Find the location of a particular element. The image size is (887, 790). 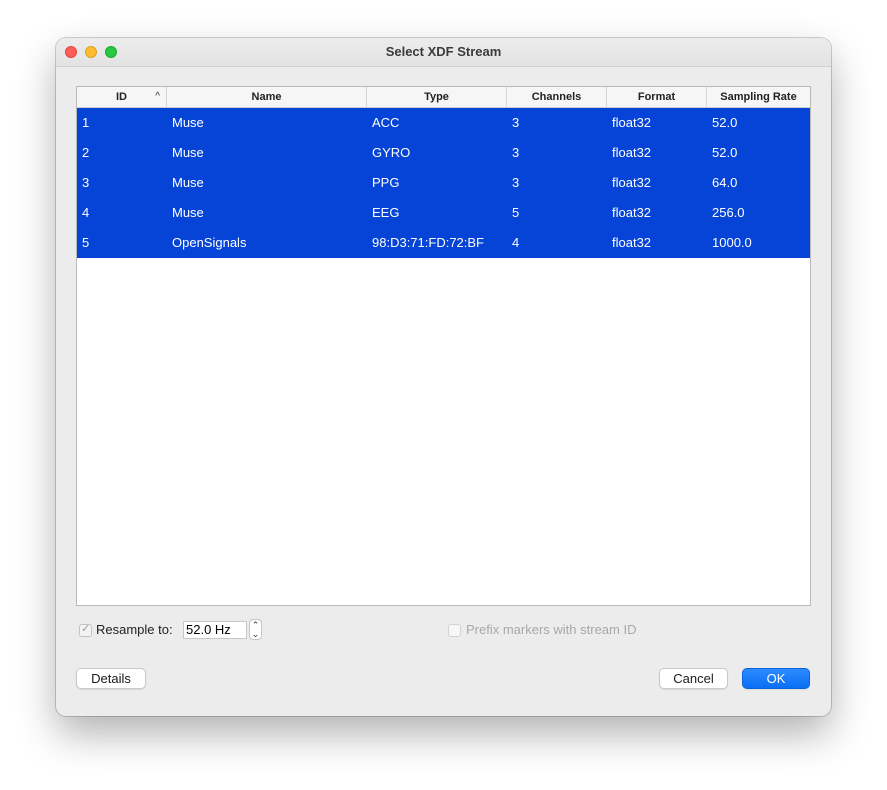

window-title: Select XDF Stream is located at coordinates (443, 51).